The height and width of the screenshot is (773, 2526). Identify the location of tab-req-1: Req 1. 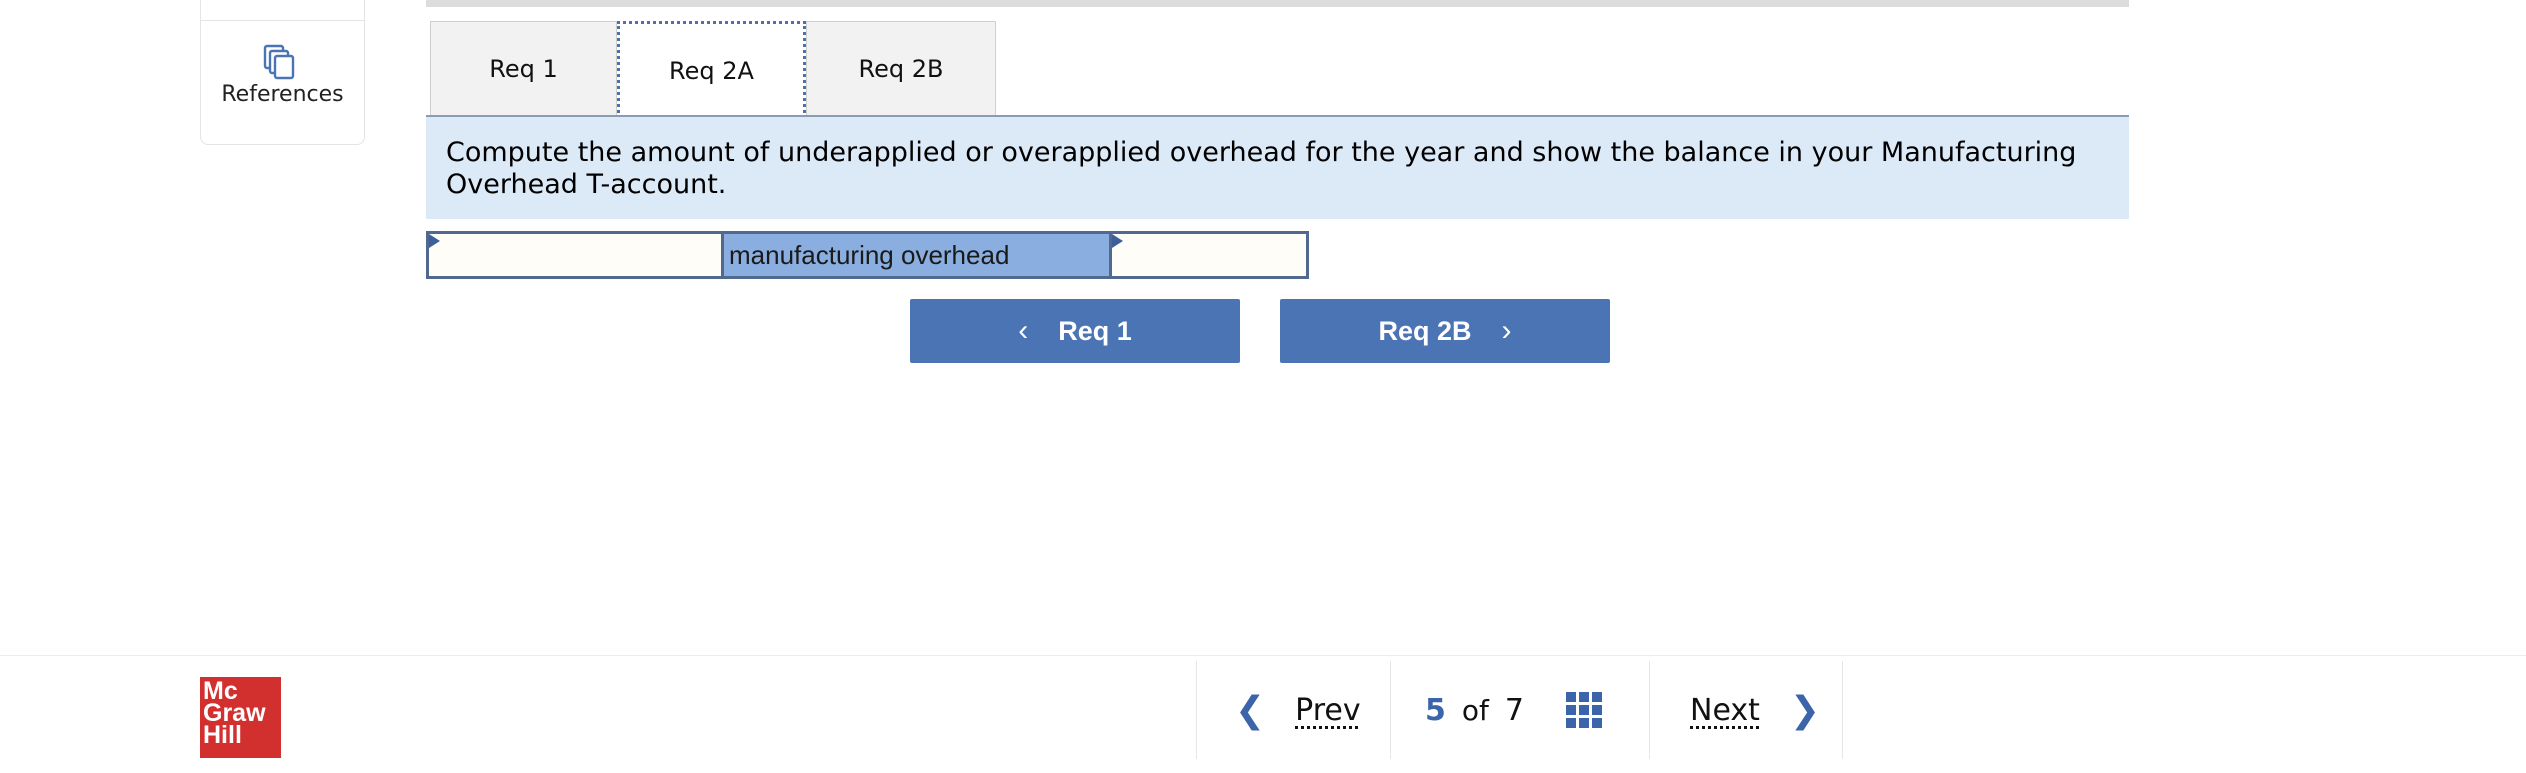
(523, 68).